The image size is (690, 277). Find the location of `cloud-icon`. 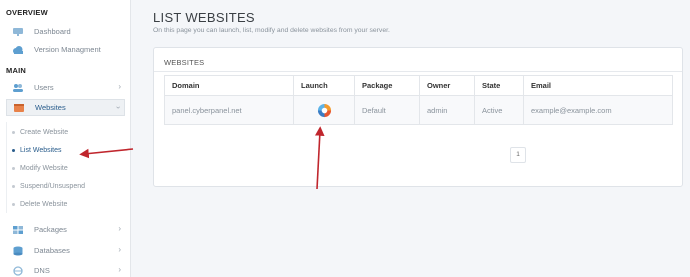

cloud-icon is located at coordinates (18, 50).